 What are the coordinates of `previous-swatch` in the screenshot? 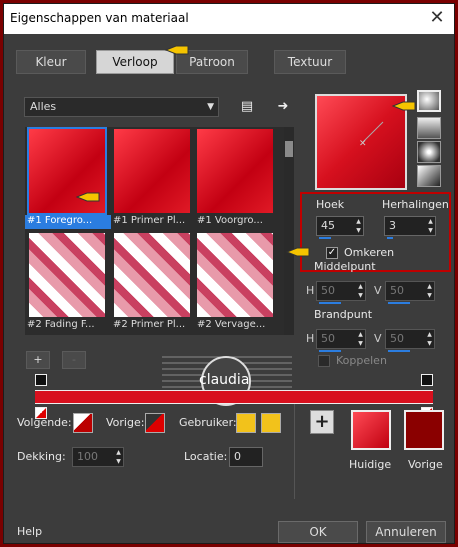 It's located at (424, 430).